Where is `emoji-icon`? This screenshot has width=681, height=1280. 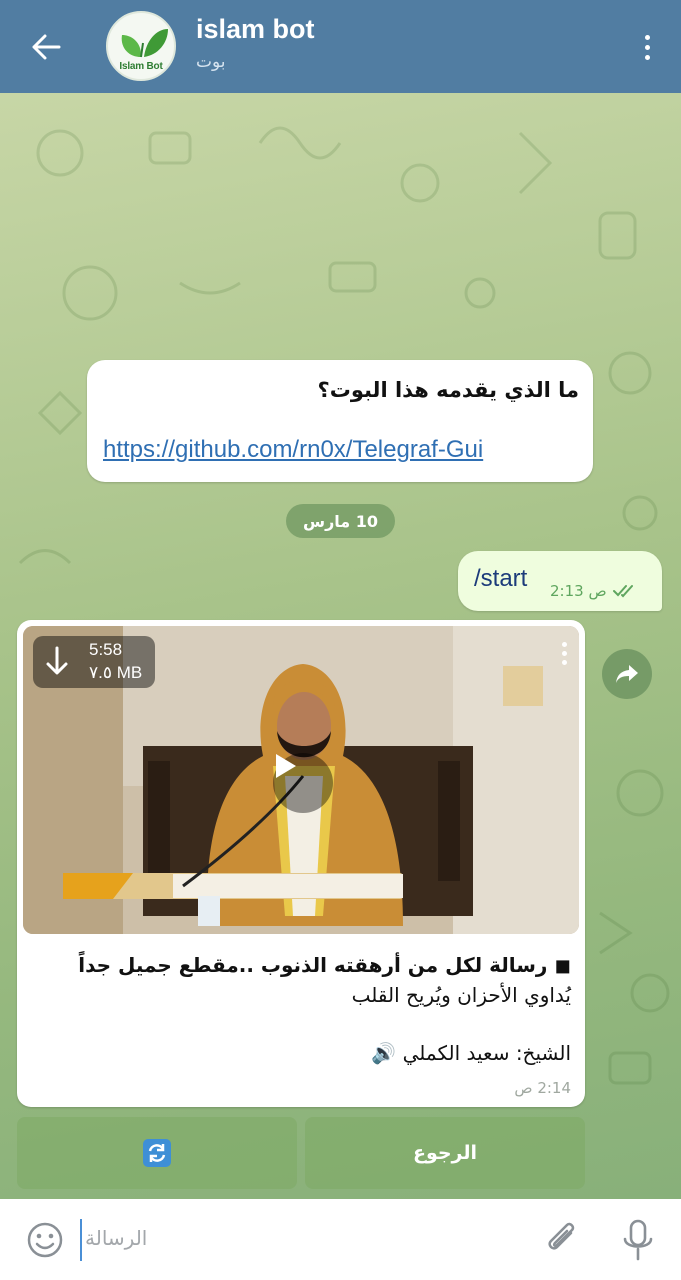
emoji-icon is located at coordinates (45, 1240).